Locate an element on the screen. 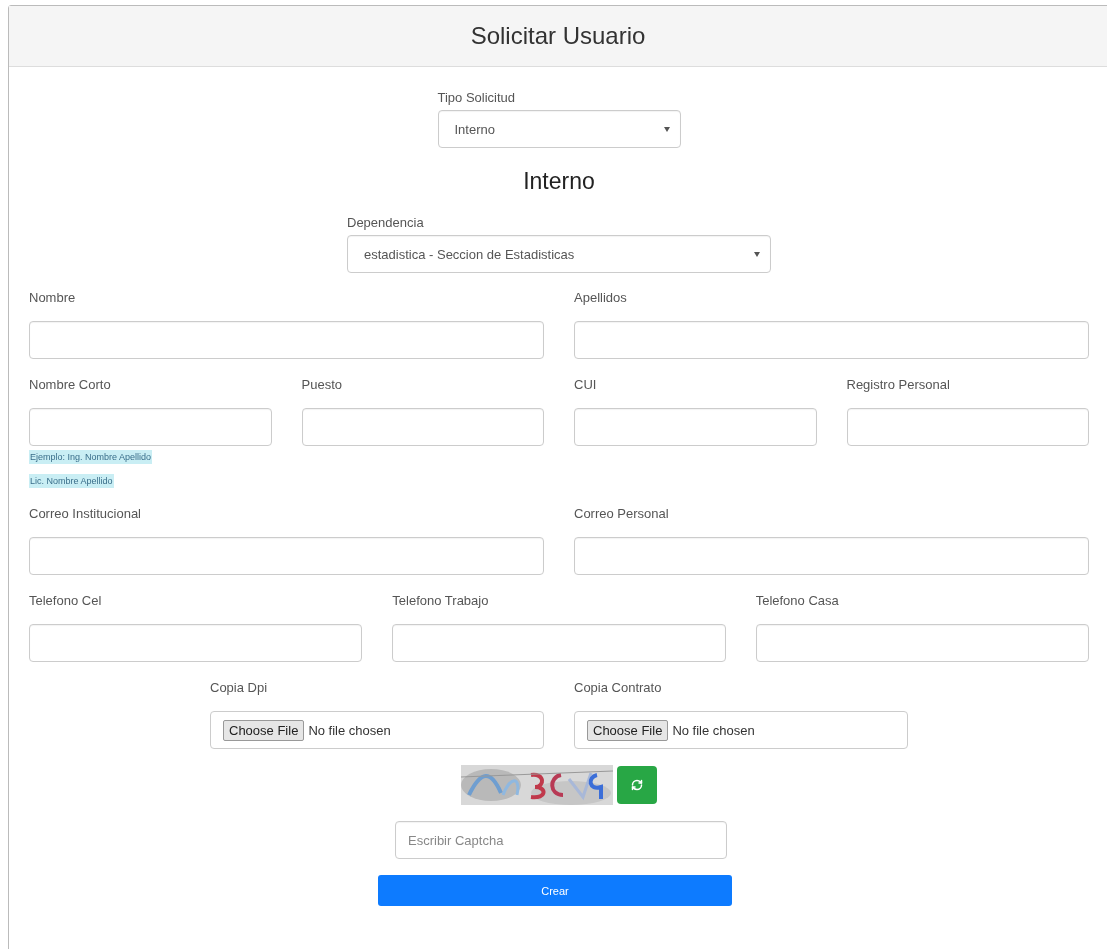 Image resolution: width=1107 pixels, height=949 pixels. refresh-icon is located at coordinates (637, 785).